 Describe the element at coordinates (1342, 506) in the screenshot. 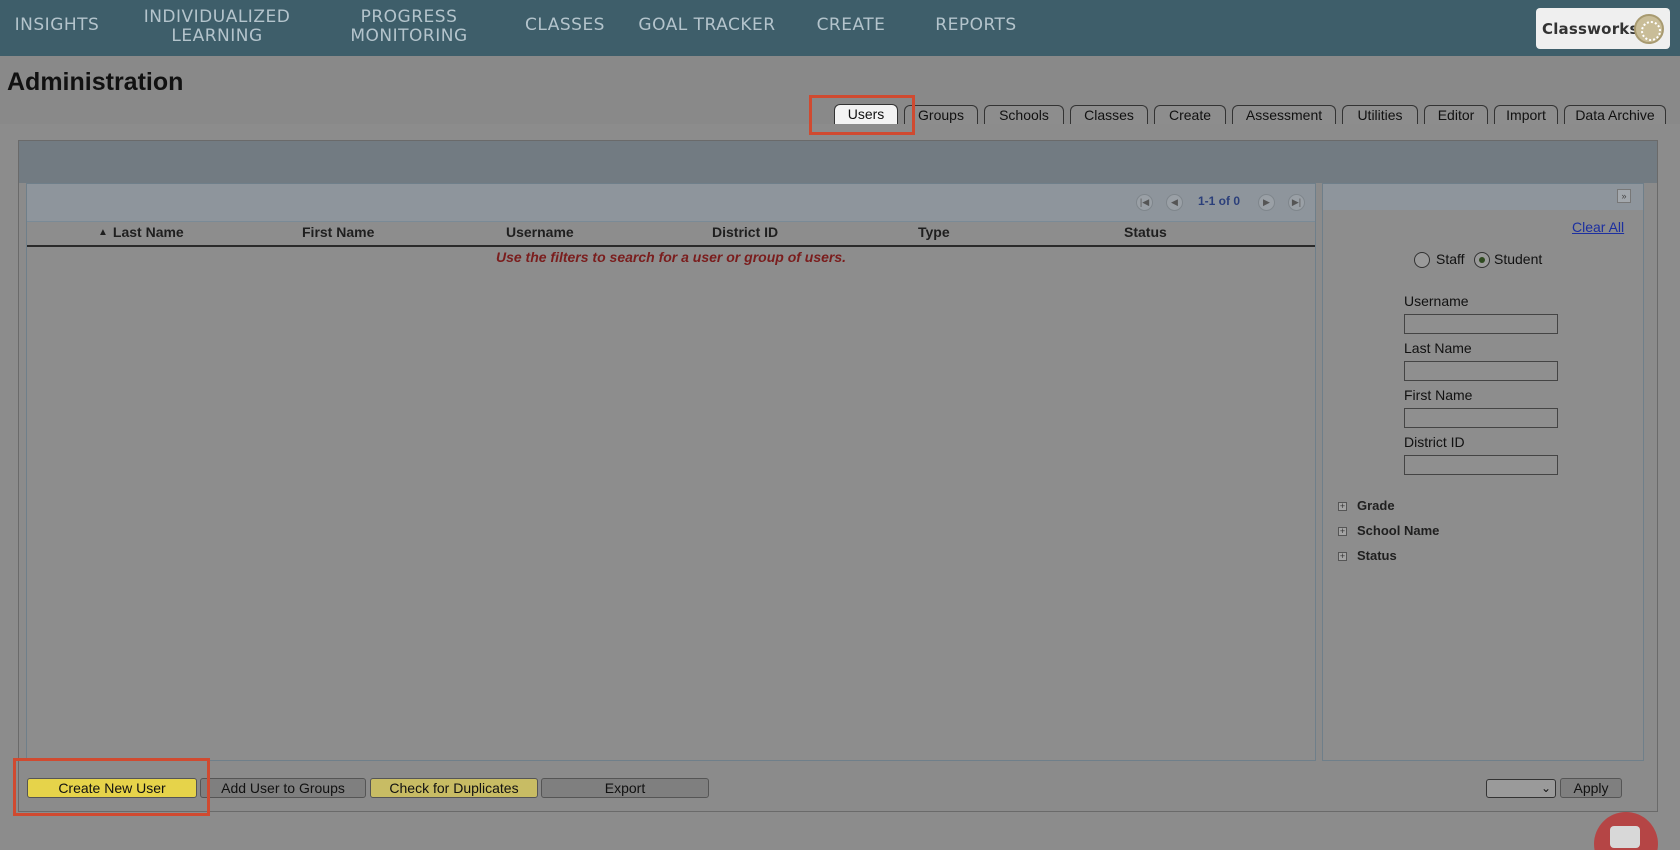

I see `grade-expand-icon: +` at that location.